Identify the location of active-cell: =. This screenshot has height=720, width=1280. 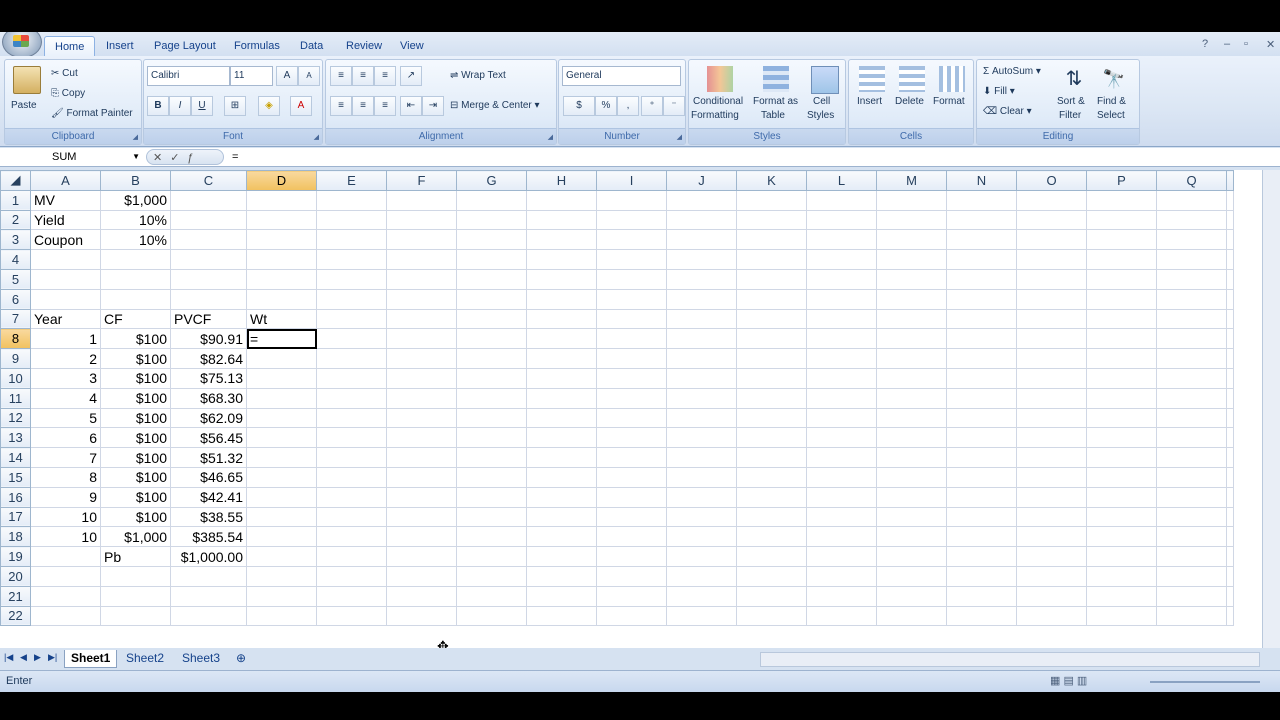
(281, 339).